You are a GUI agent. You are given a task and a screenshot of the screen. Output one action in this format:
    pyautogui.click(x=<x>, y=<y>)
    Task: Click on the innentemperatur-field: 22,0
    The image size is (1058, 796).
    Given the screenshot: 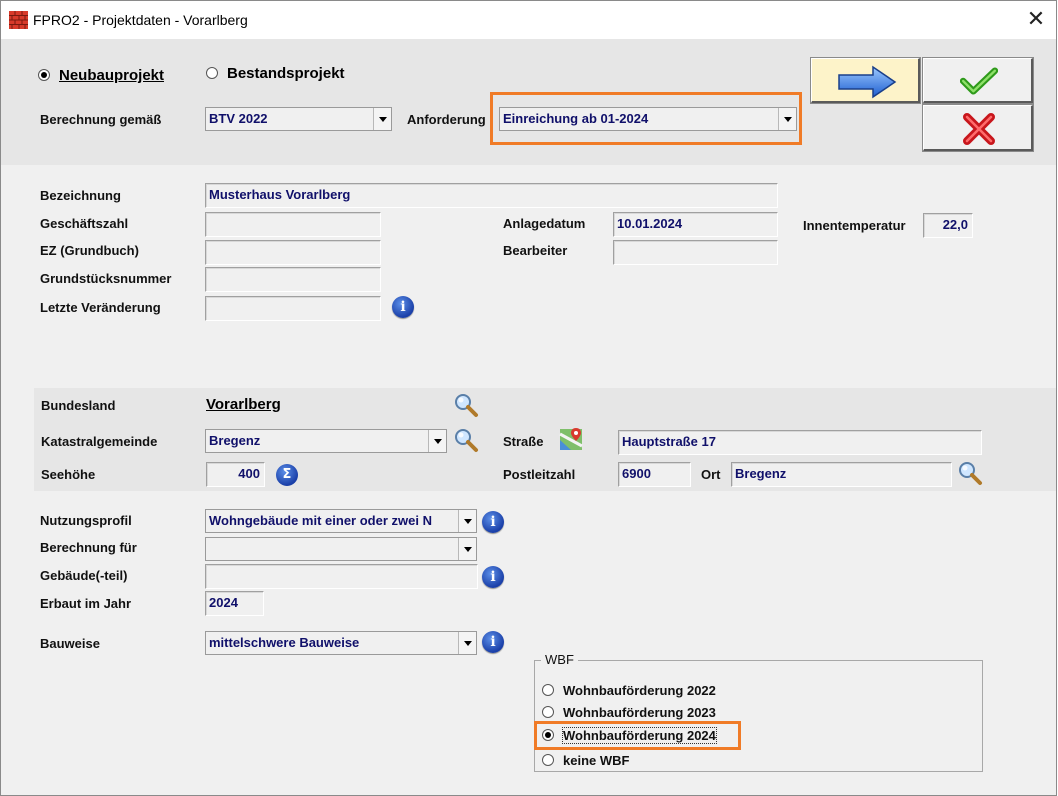 What is the action you would take?
    pyautogui.click(x=948, y=225)
    